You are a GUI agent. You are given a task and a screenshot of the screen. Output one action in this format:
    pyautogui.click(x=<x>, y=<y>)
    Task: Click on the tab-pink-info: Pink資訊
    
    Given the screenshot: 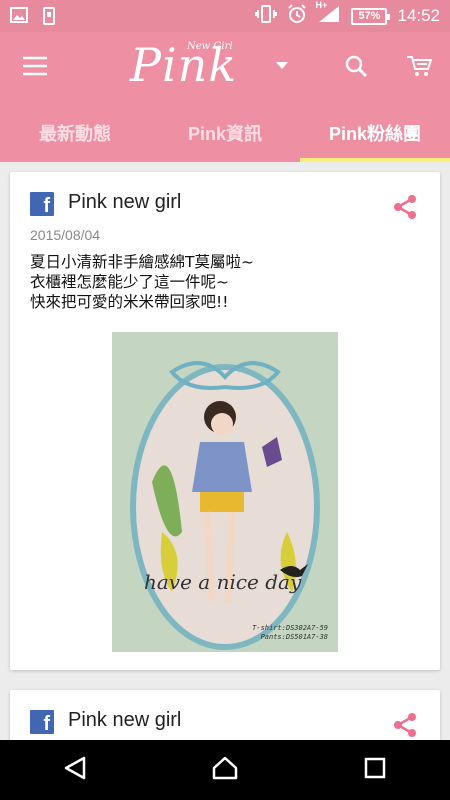 What is the action you would take?
    pyautogui.click(x=225, y=133)
    